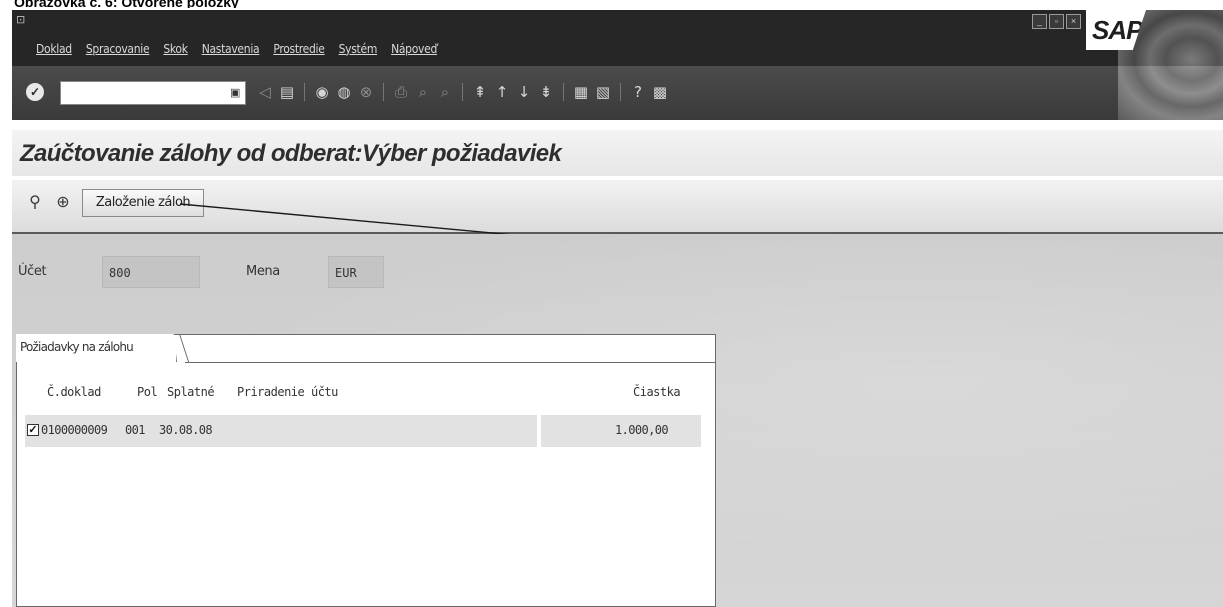 The width and height of the screenshot is (1223, 607). Describe the element at coordinates (450, 362) in the screenshot. I see `panel-tab-underline` at that location.